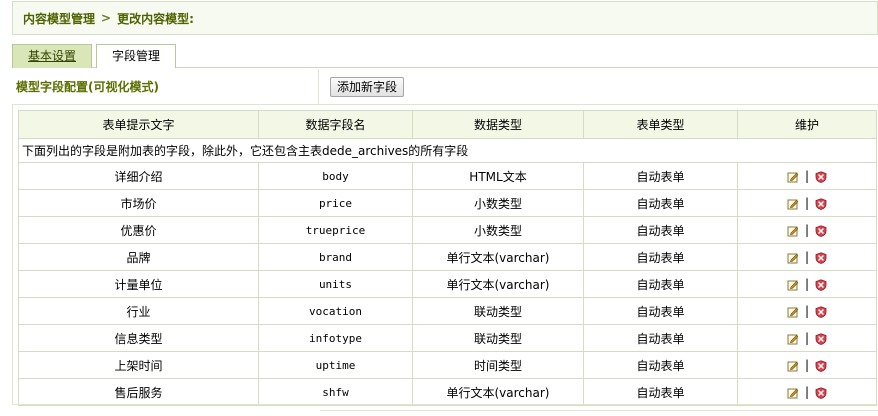 The image size is (878, 416). What do you see at coordinates (498, 365) in the screenshot?
I see `cell-dtype: 时间类型` at bounding box center [498, 365].